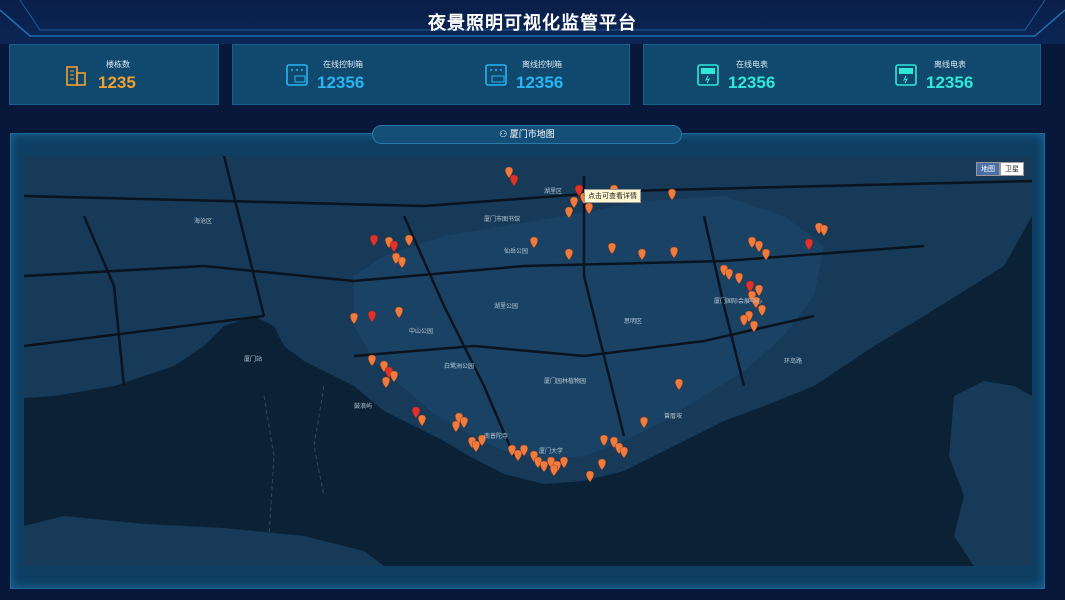 This screenshot has height=600, width=1065. I want to click on stat-online-meter: 在线电表 12356, so click(766, 75).